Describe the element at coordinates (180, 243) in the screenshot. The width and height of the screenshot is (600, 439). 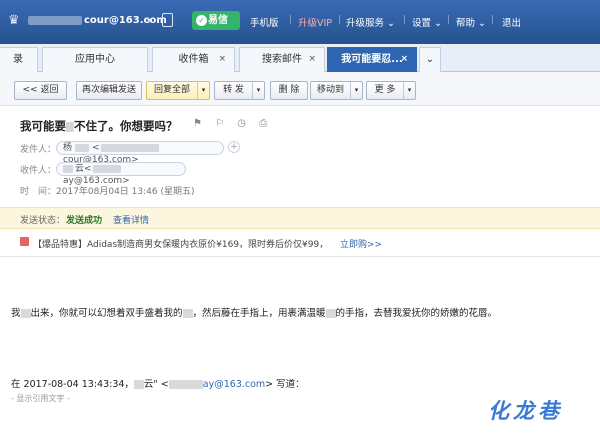
I see `promo-text: 【爆品特惠】Adidas制造商男女保暖内衣原价¥169，限时券后价仅¥99，` at that location.